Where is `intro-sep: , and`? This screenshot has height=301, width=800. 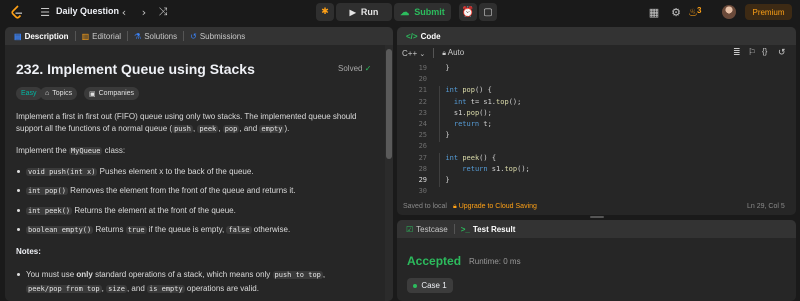 intro-sep: , and is located at coordinates (249, 128).